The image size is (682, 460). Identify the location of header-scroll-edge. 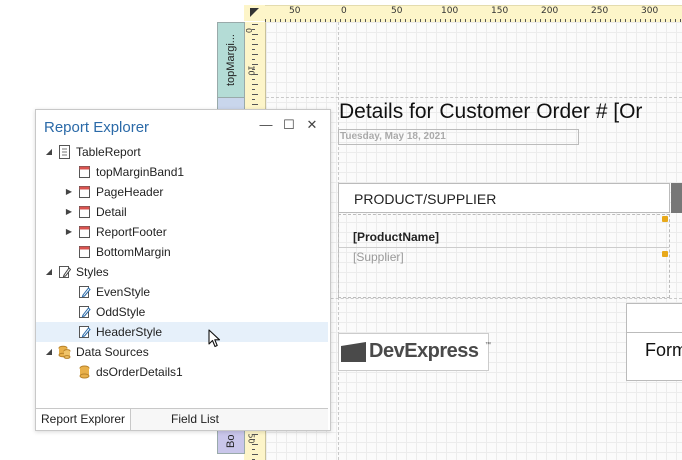
(676, 198).